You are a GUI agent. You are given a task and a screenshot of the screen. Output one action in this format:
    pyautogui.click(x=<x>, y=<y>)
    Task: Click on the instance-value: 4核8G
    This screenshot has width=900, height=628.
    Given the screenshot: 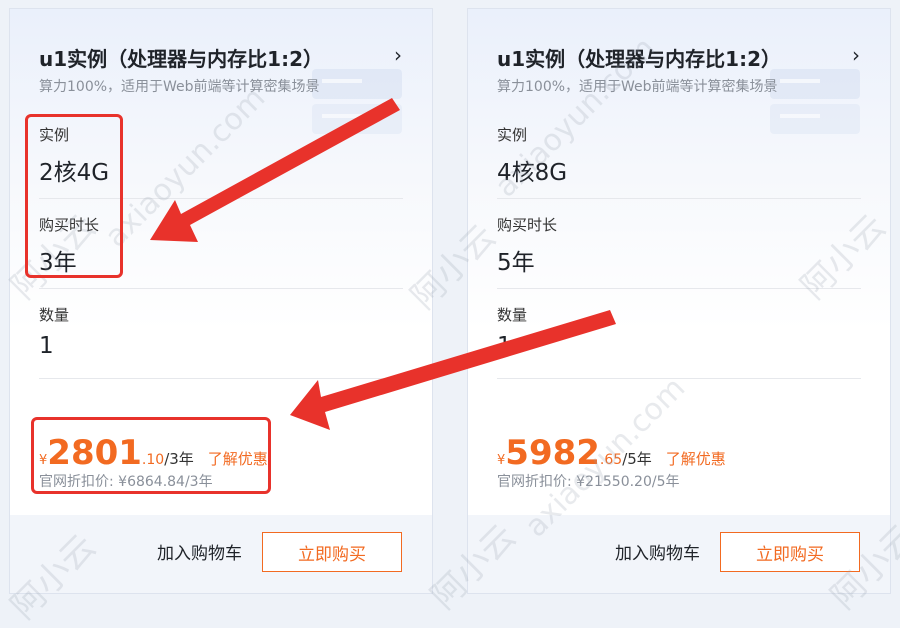 What is the action you would take?
    pyautogui.click(x=532, y=170)
    